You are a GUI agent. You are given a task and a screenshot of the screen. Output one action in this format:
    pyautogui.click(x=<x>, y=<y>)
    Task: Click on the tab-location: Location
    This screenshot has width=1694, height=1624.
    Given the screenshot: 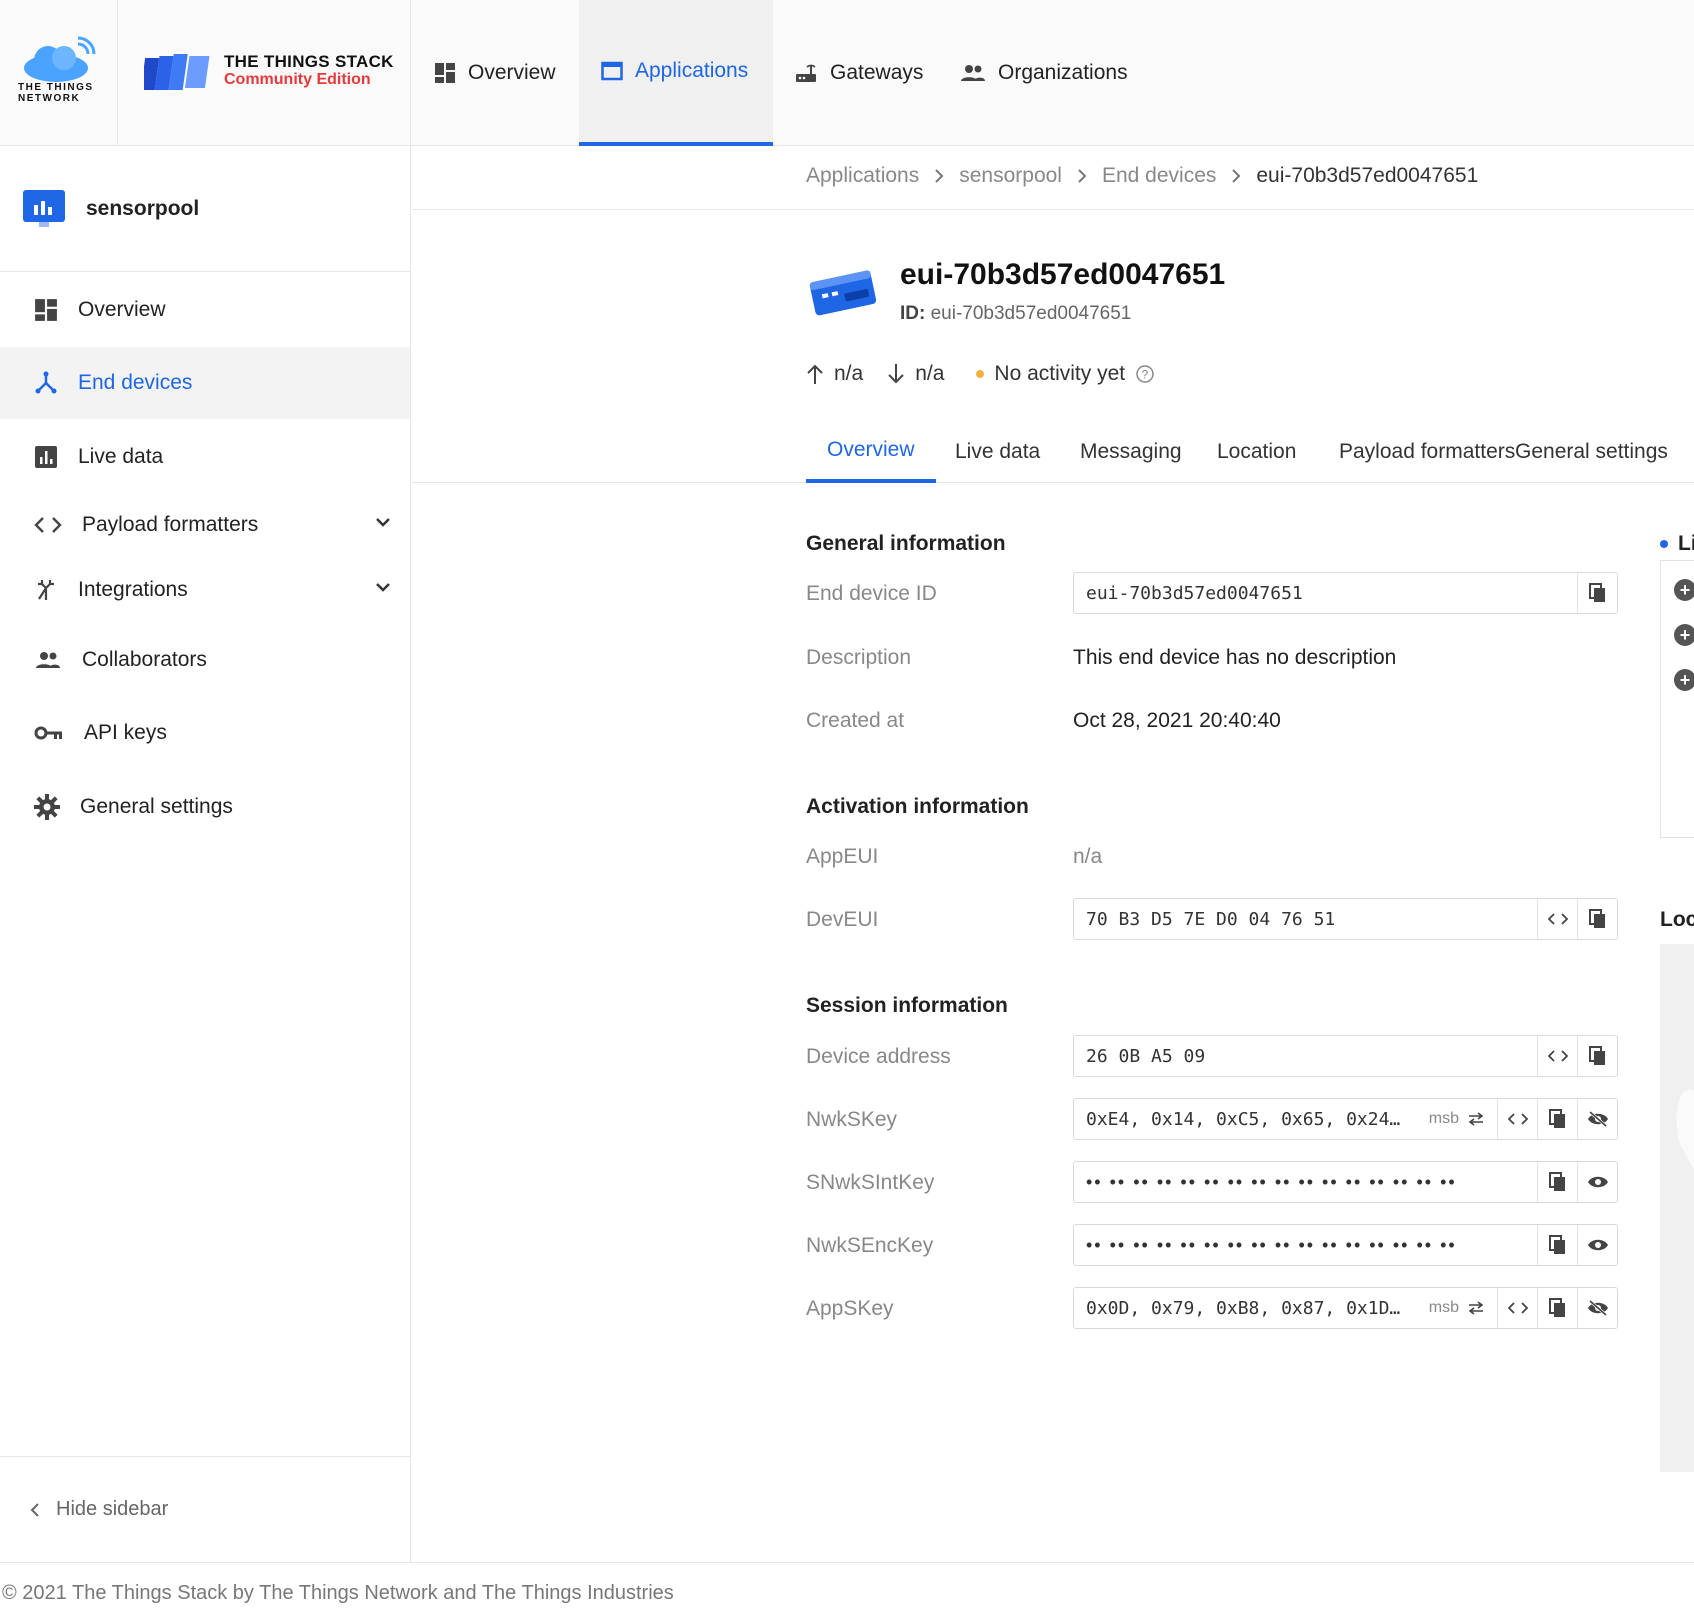 What is the action you would take?
    pyautogui.click(x=1256, y=451)
    